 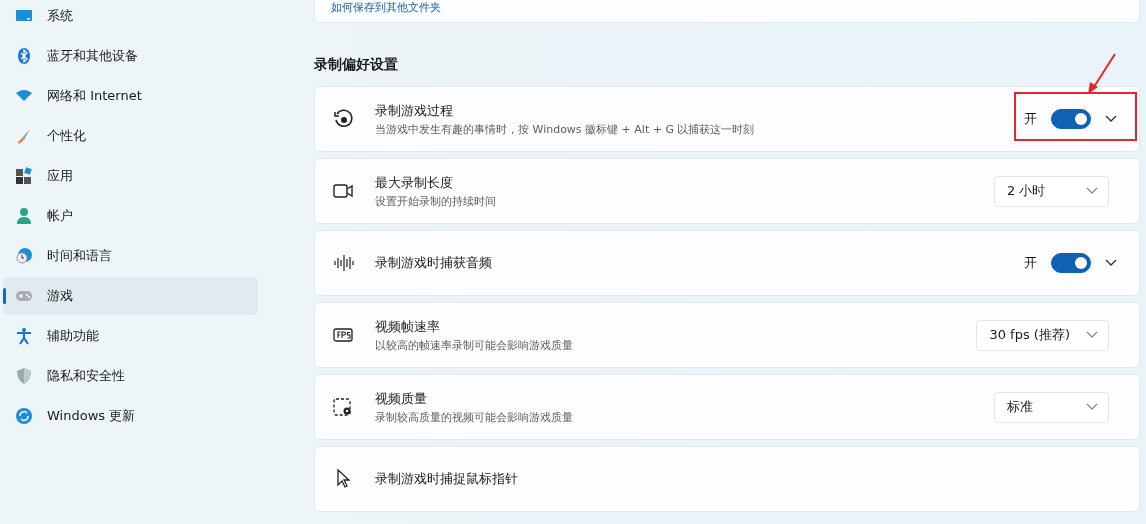 What do you see at coordinates (130, 256) in the screenshot?
I see `sidebar-item: 时间和语言` at bounding box center [130, 256].